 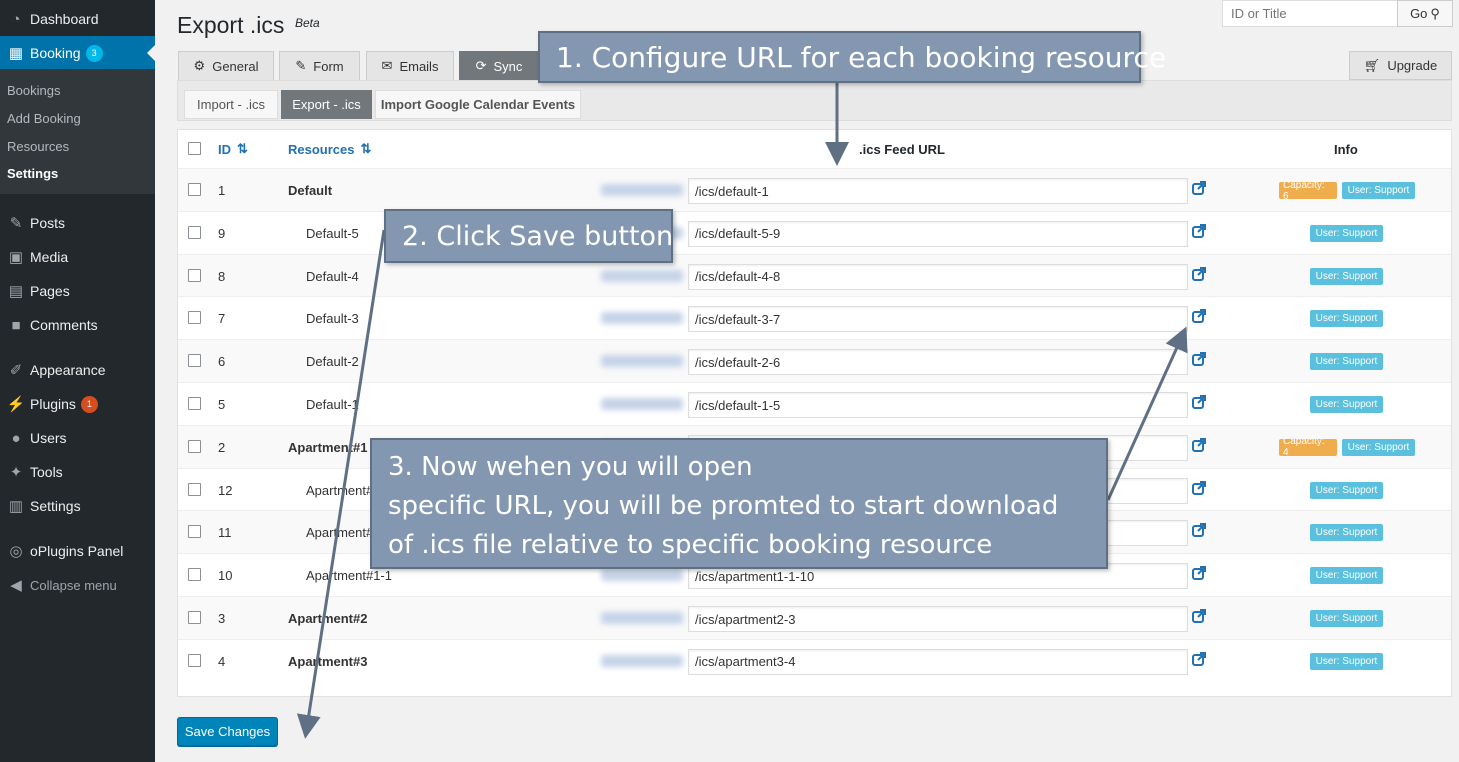 I want to click on tab-general: ⚙ General, so click(x=226, y=65).